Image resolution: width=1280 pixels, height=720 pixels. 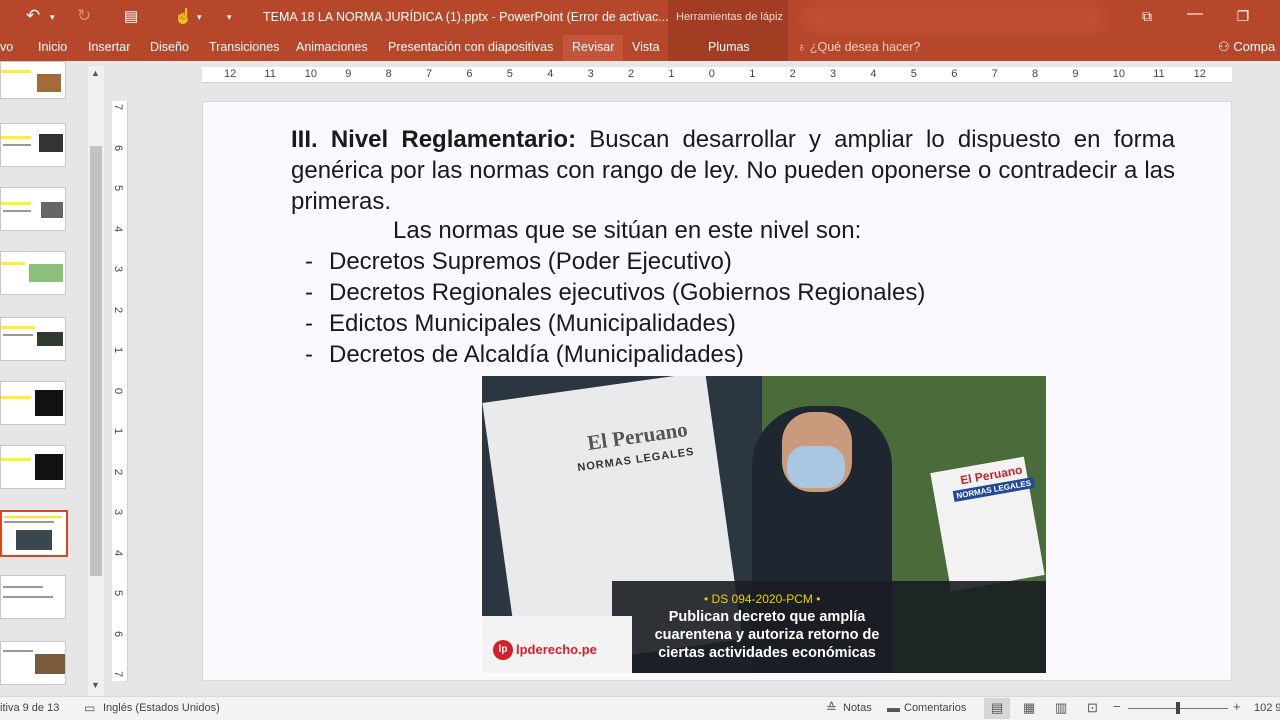 I want to click on bullet-text: Edictos Municipales (Municipalidades), so click(x=532, y=323).